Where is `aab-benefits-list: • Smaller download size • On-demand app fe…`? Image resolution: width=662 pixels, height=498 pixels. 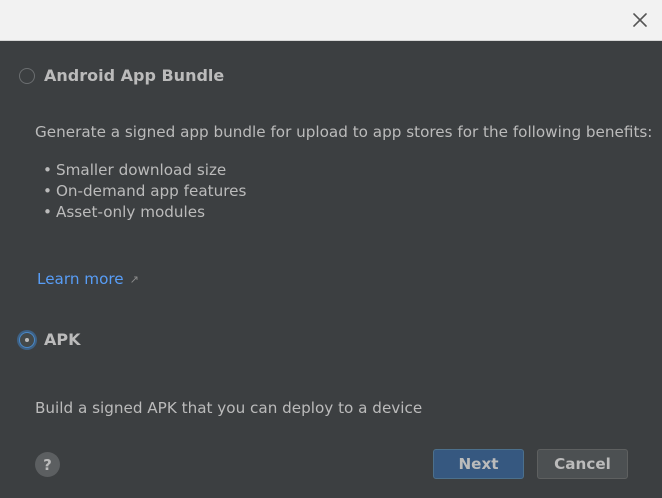
aab-benefits-list: • Smaller download size • On-demand app fe… is located at coordinates (144, 191).